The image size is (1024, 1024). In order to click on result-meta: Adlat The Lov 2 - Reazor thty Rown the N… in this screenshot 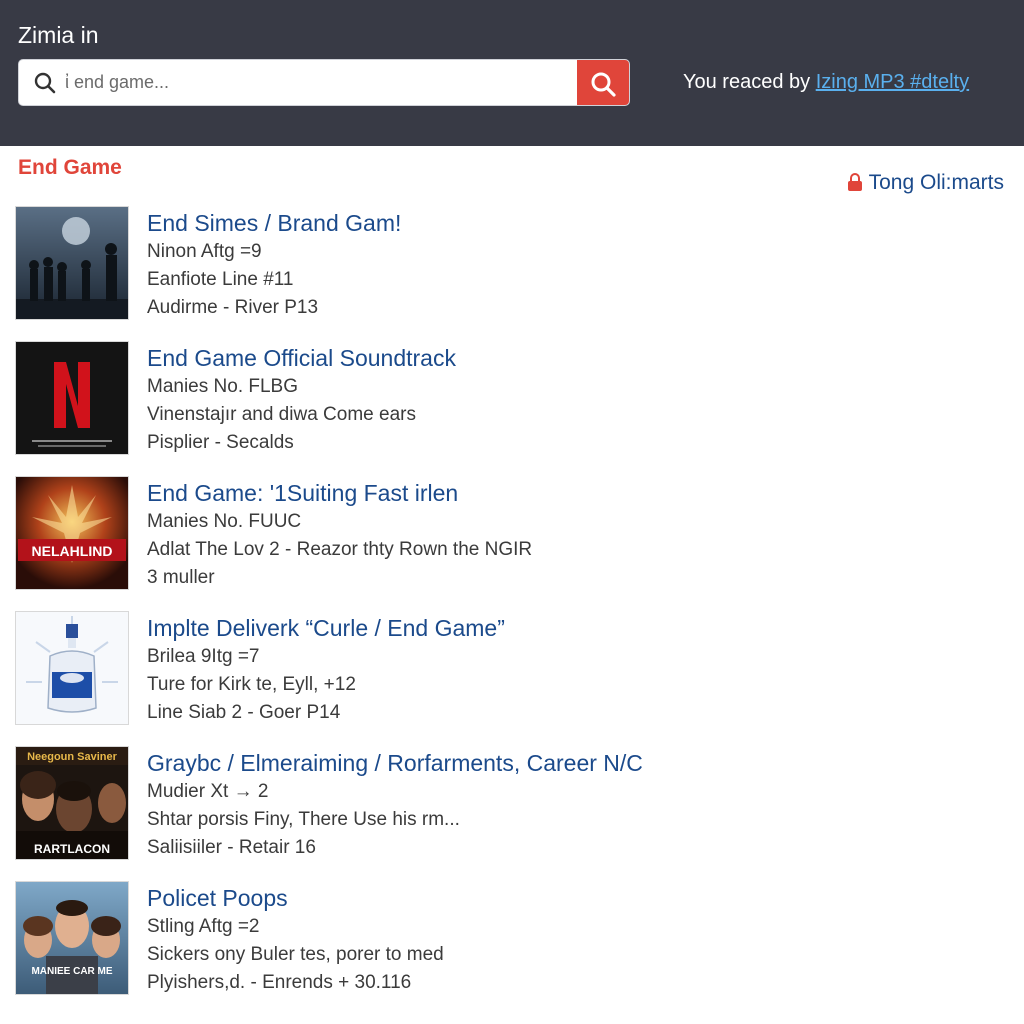, I will do `click(340, 549)`.